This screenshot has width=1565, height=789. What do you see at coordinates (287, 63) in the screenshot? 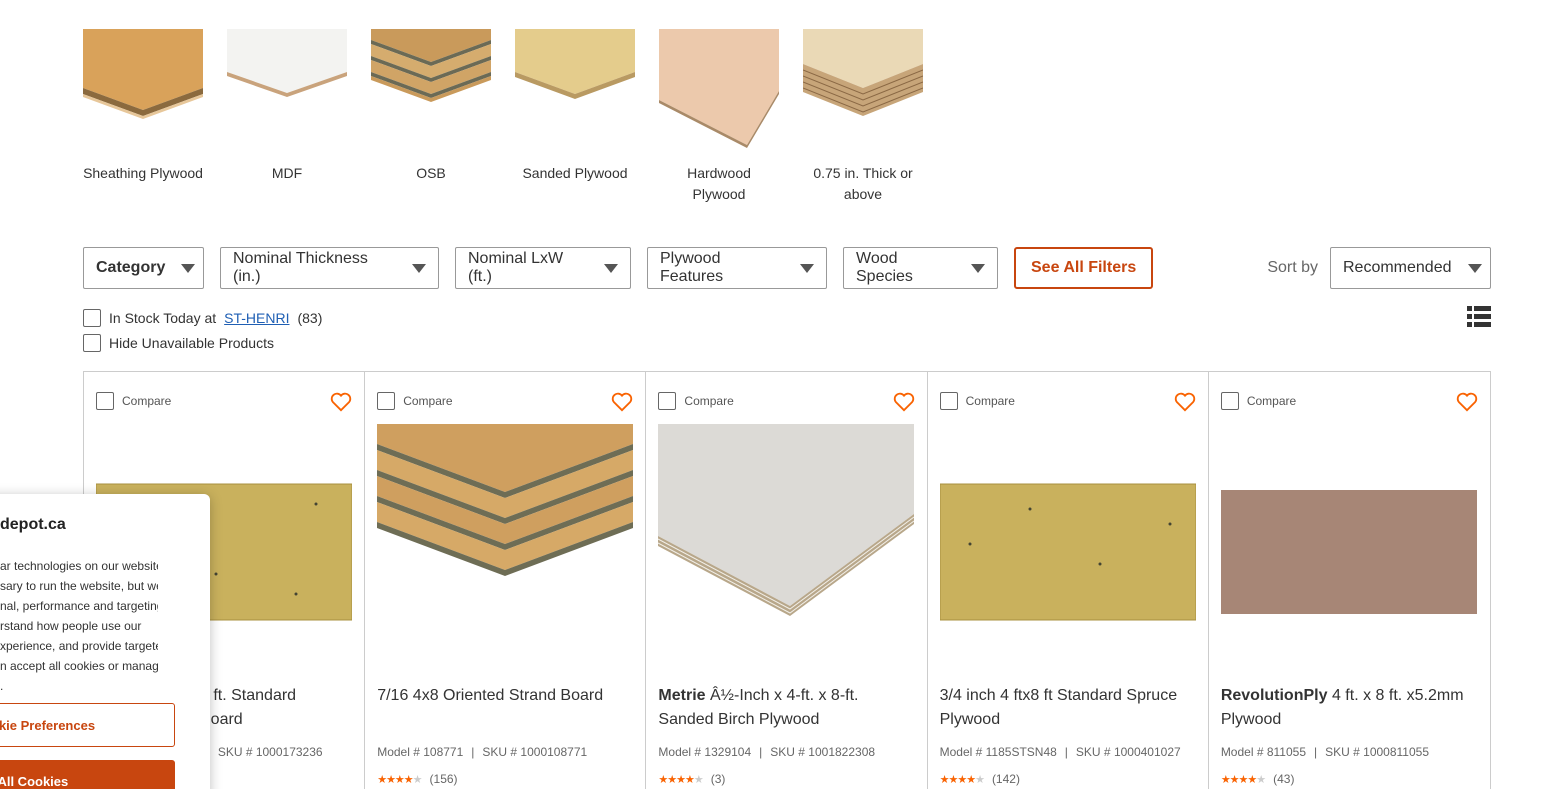
I see `mdf-image` at bounding box center [287, 63].